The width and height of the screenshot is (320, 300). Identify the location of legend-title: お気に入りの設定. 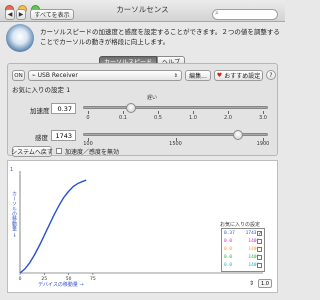
(240, 225).